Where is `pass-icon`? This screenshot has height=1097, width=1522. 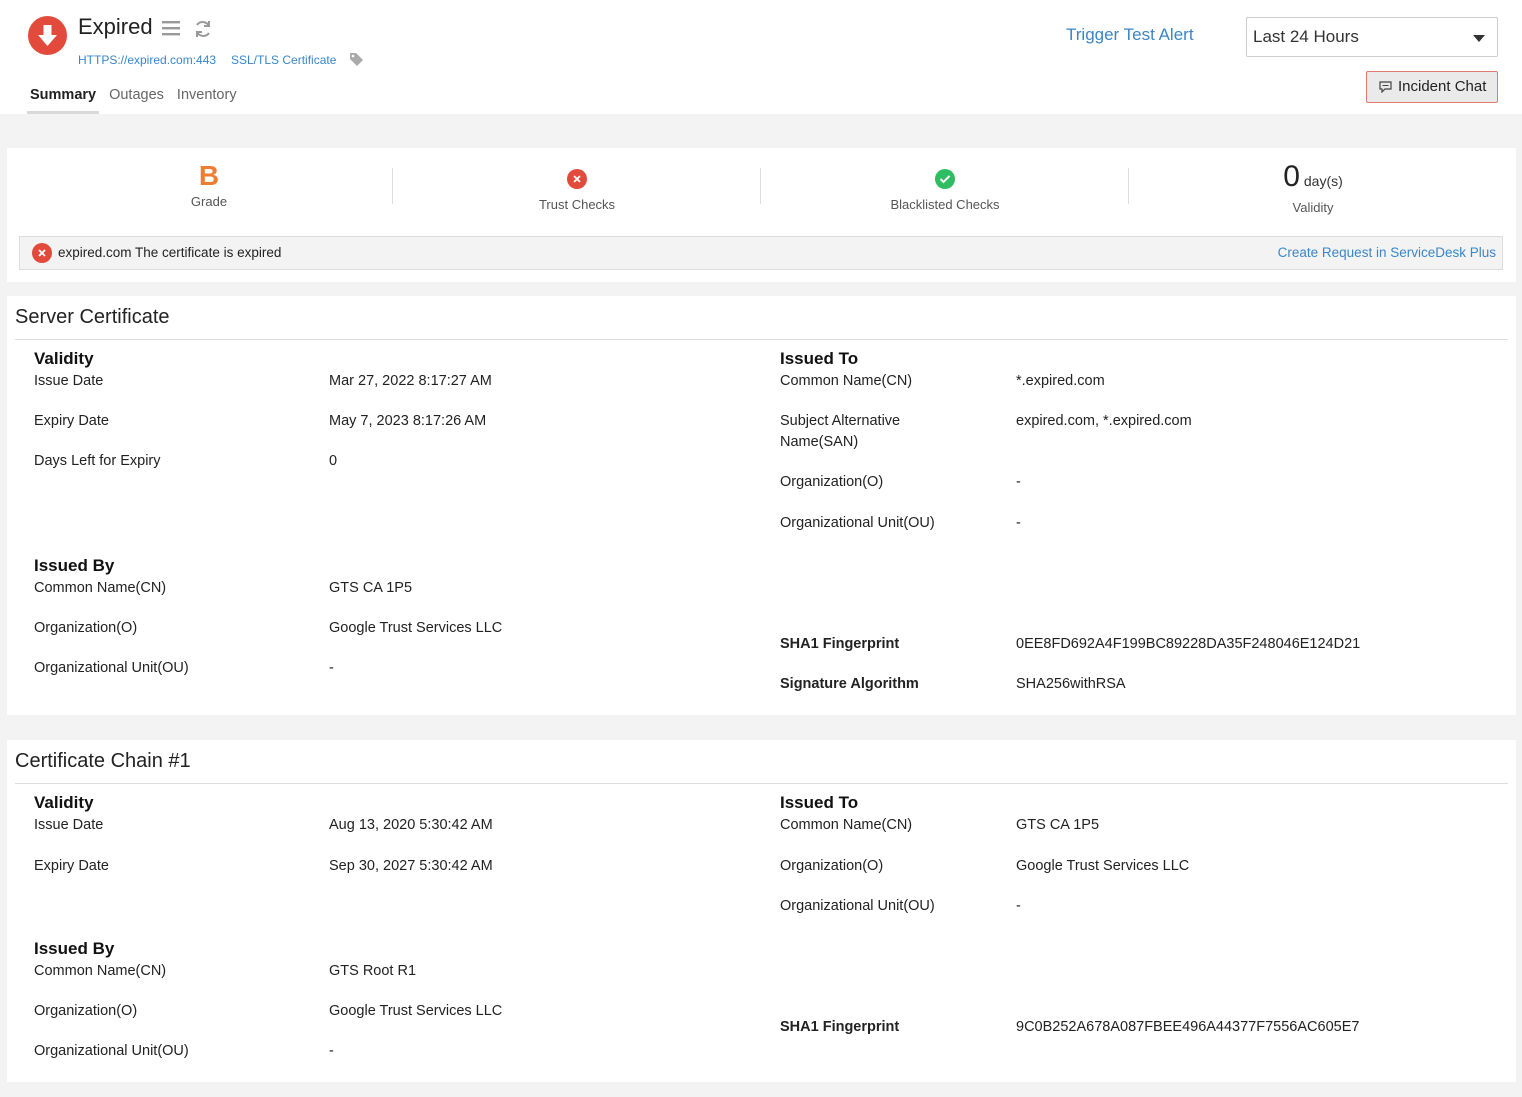 pass-icon is located at coordinates (945, 179).